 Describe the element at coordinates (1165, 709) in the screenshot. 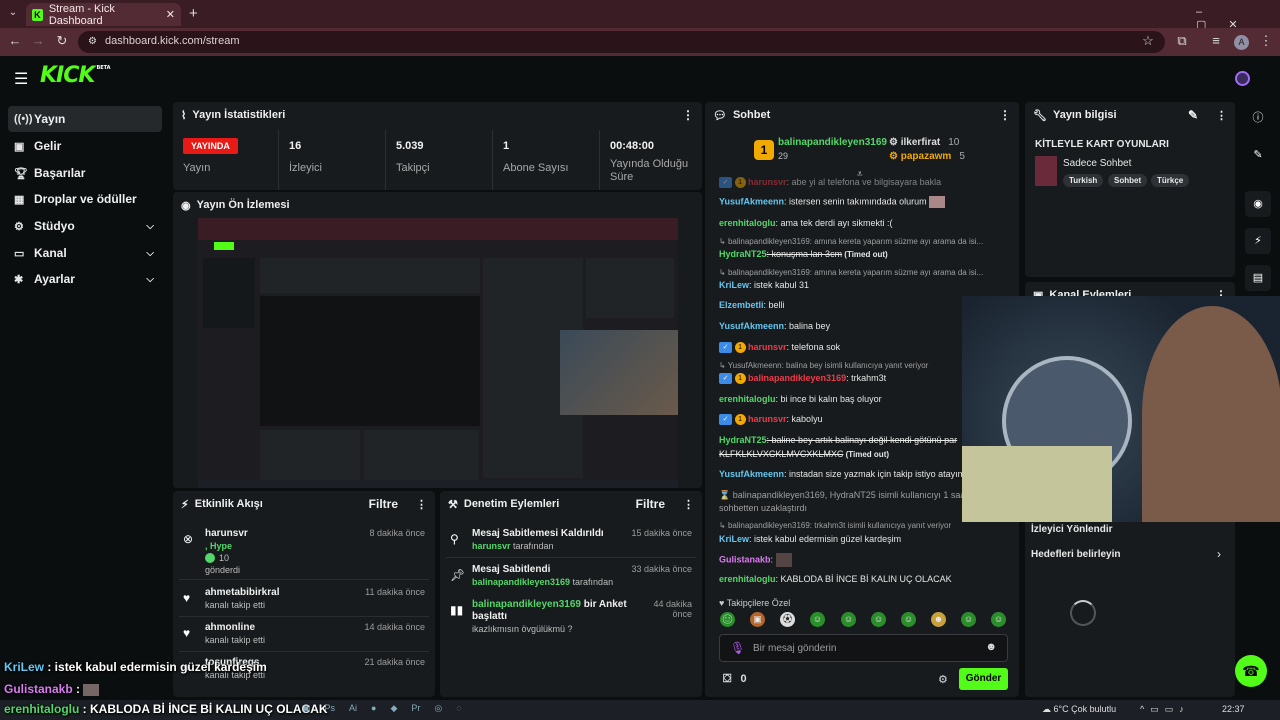

I see `system-tray: ^▭▭♪` at that location.